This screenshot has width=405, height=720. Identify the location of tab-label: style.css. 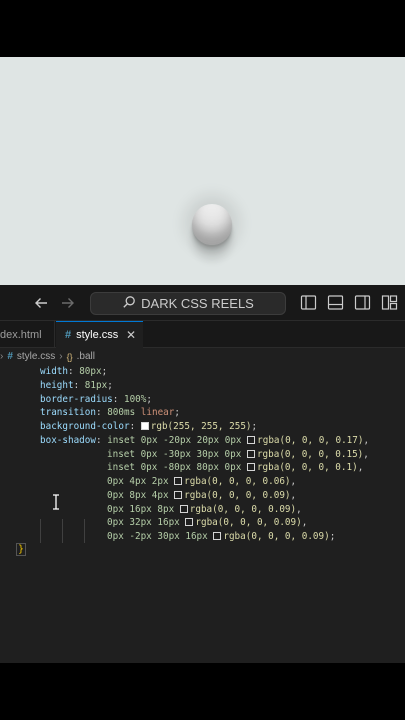
(97, 335).